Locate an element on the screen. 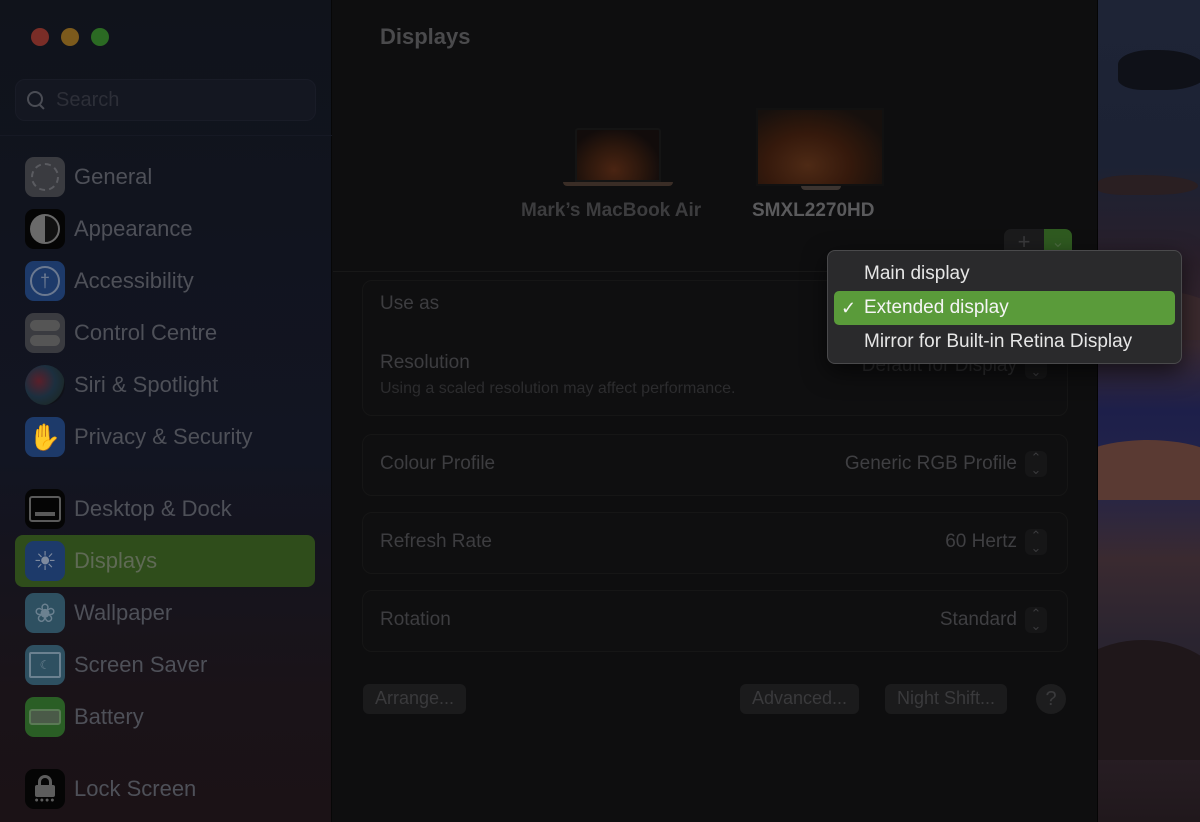 The width and height of the screenshot is (1200, 822). sidebar-item-label: Control Centre is located at coordinates (146, 332).